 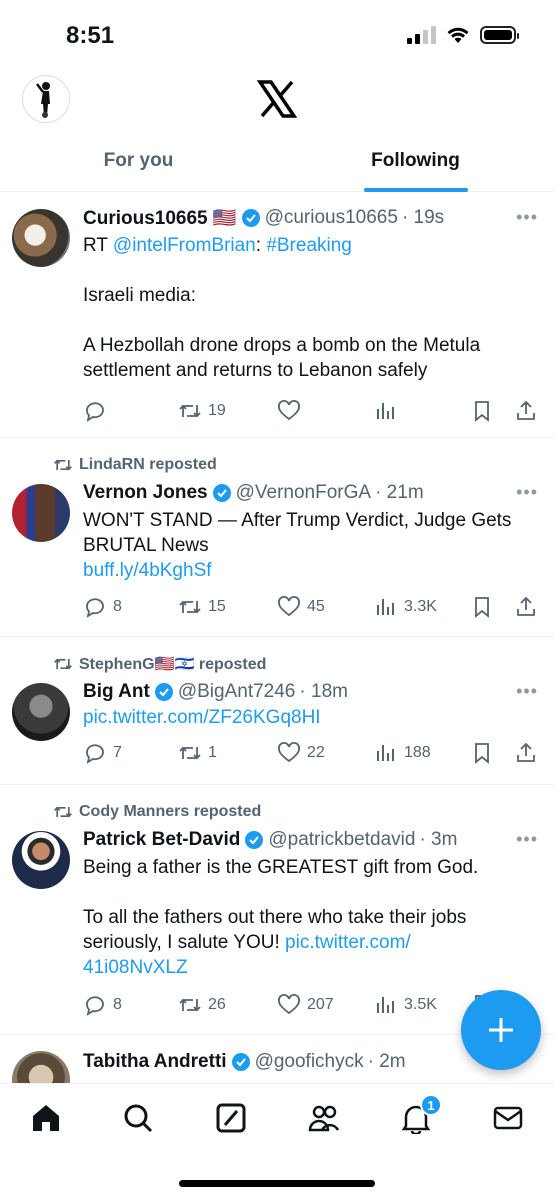 What do you see at coordinates (331, 218) in the screenshot?
I see `author-handle: @curious10665` at bounding box center [331, 218].